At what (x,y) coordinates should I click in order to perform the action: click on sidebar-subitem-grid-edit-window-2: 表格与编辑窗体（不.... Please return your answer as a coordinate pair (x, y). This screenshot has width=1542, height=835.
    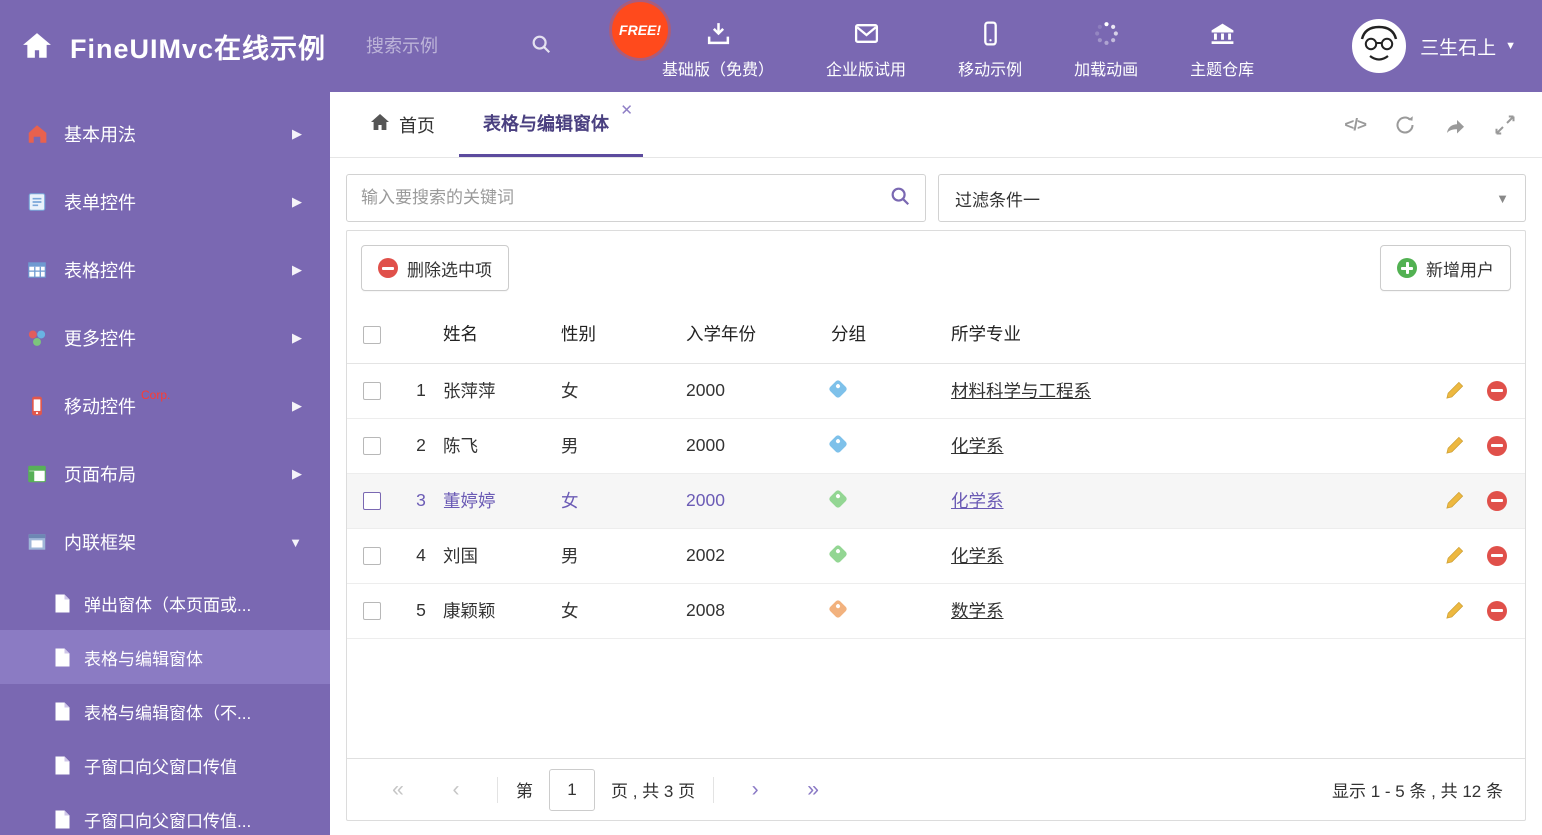
    Looking at the image, I should click on (165, 711).